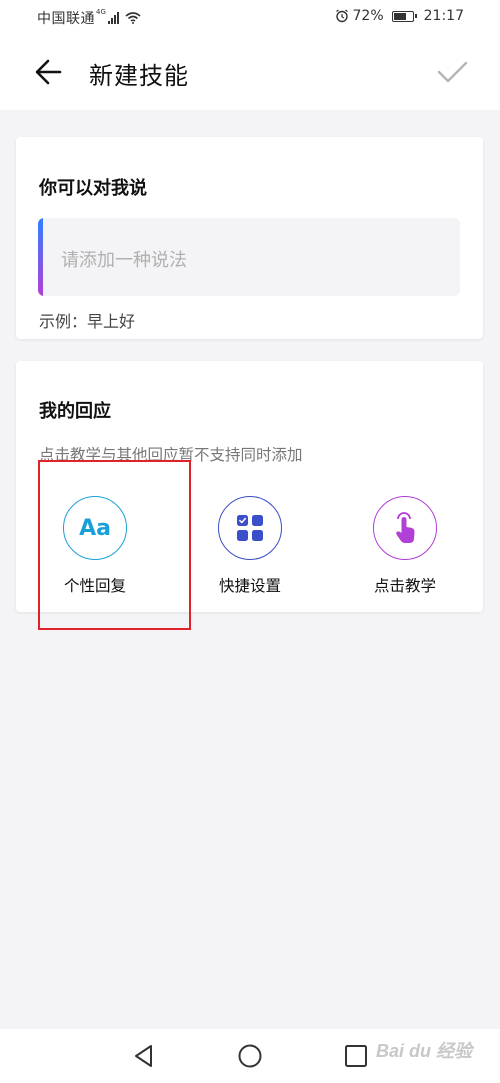 This screenshot has width=500, height=1083. What do you see at coordinates (452, 72) in the screenshot?
I see `checkmark-icon` at bounding box center [452, 72].